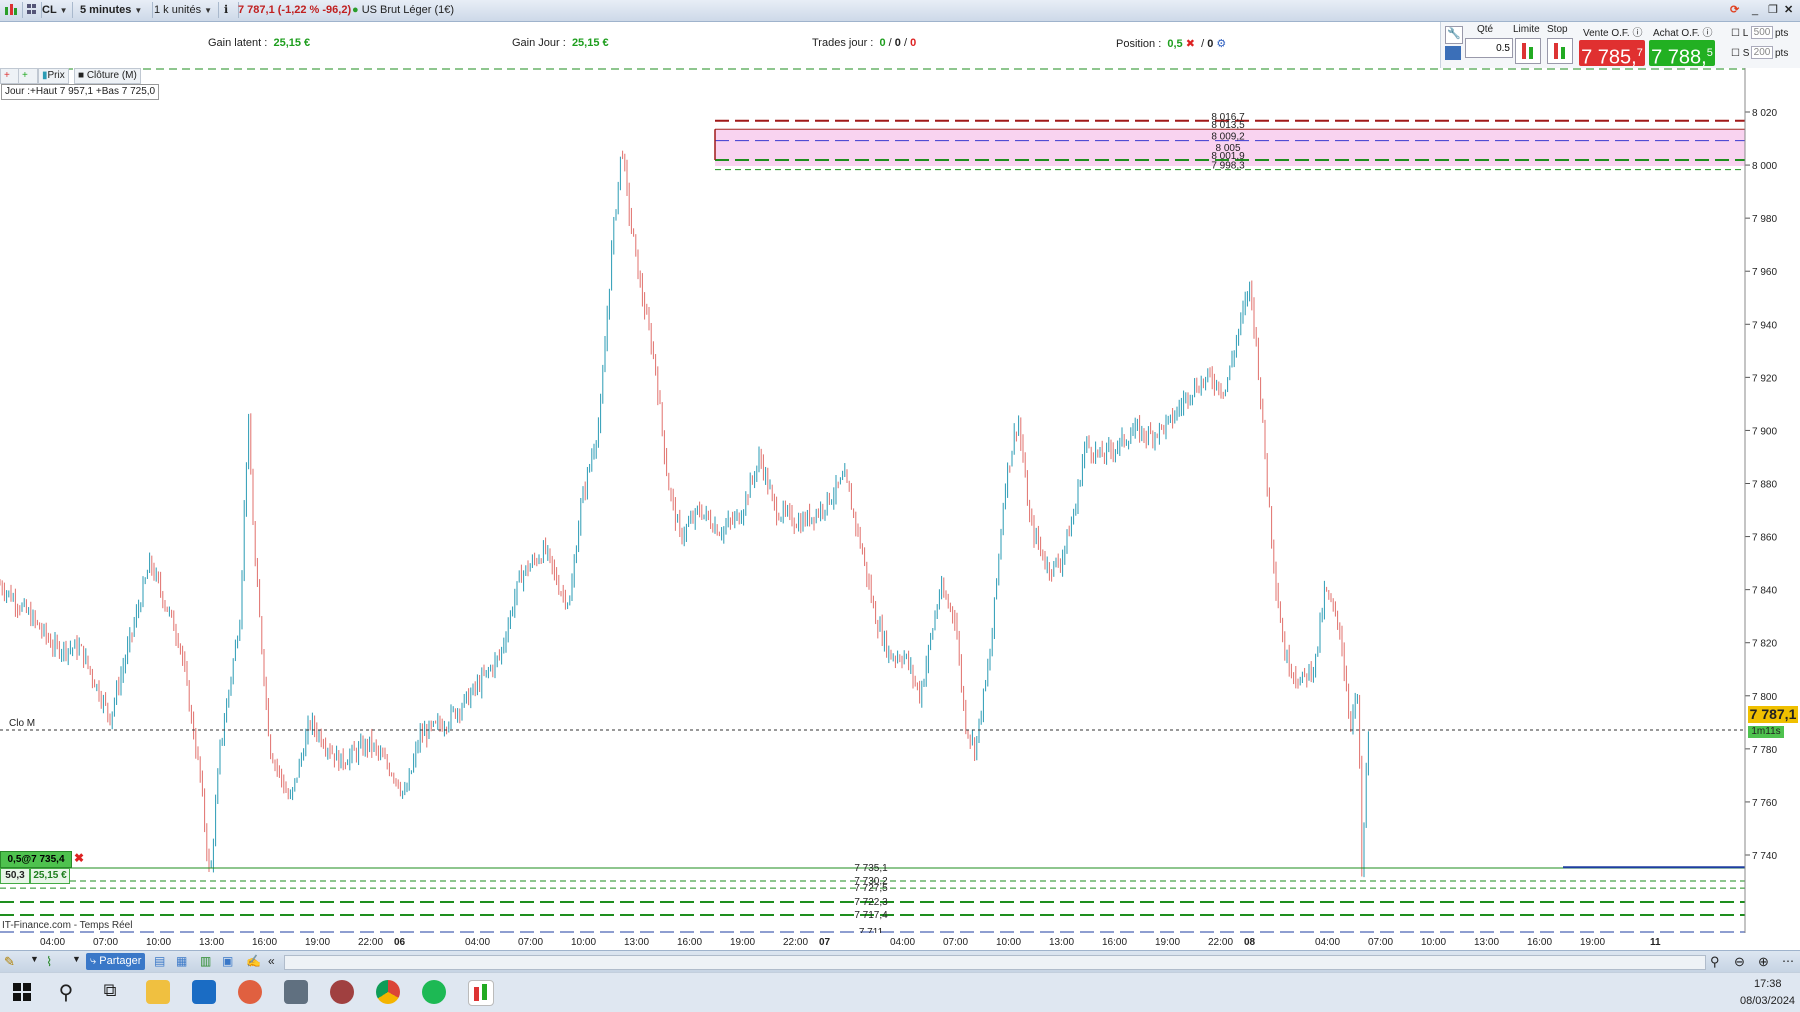 The width and height of the screenshot is (1800, 1012). What do you see at coordinates (1655, 942) in the screenshot?
I see `x-tick-label: 11` at bounding box center [1655, 942].